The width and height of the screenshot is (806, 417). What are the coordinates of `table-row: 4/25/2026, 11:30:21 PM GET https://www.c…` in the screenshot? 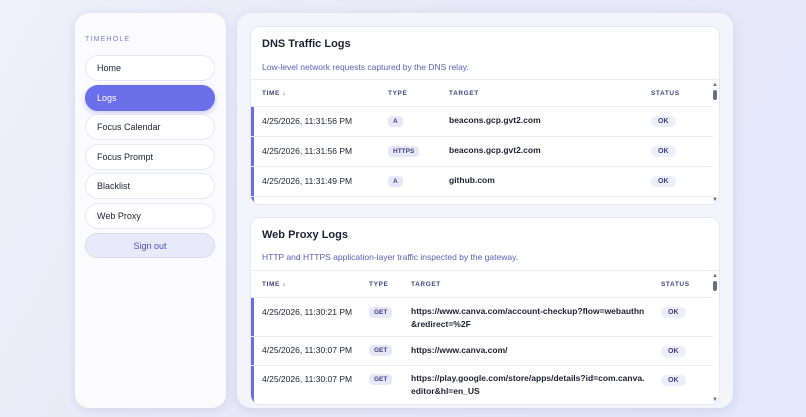 It's located at (482, 316).